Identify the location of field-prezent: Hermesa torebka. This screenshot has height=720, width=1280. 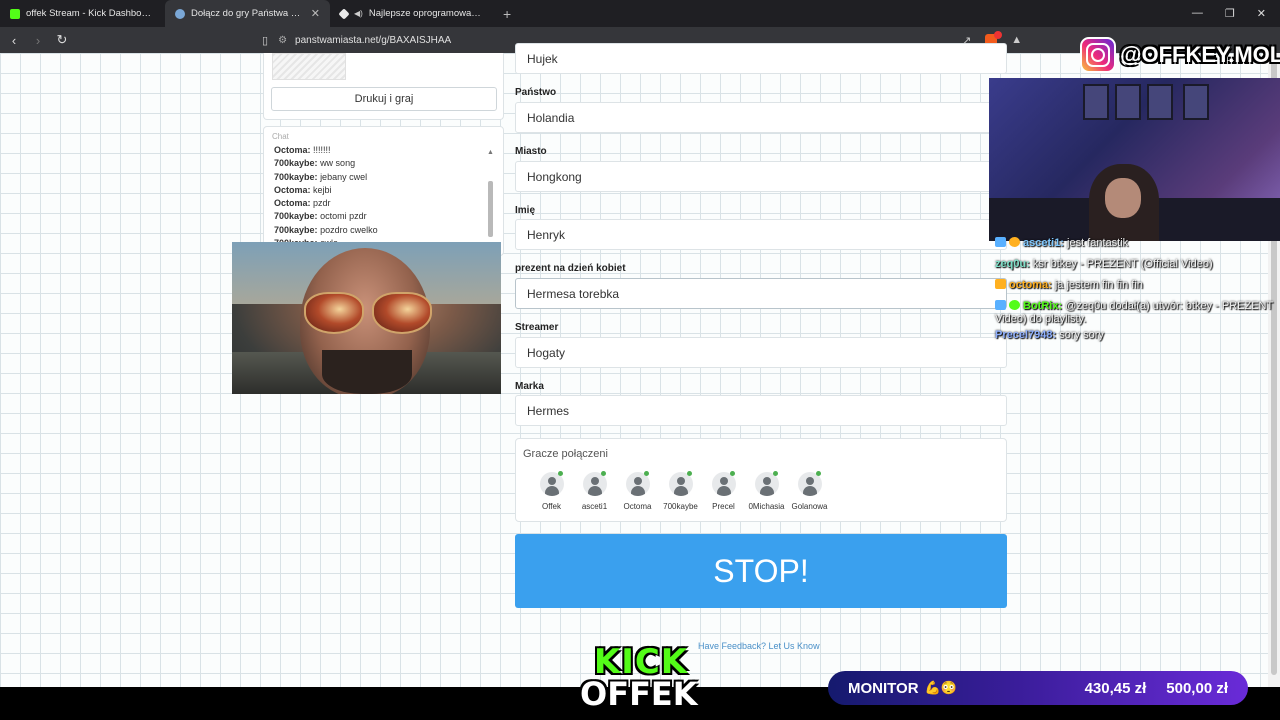
(761, 293).